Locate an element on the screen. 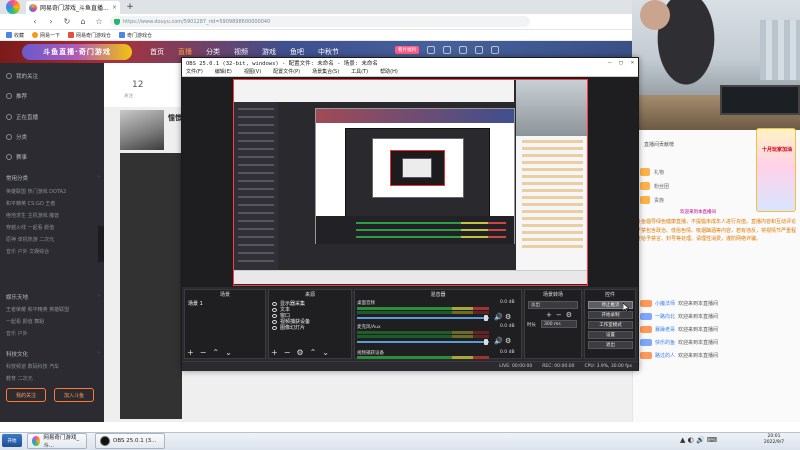 The height and width of the screenshot is (450, 800). settings-button: 设置 is located at coordinates (610, 335).